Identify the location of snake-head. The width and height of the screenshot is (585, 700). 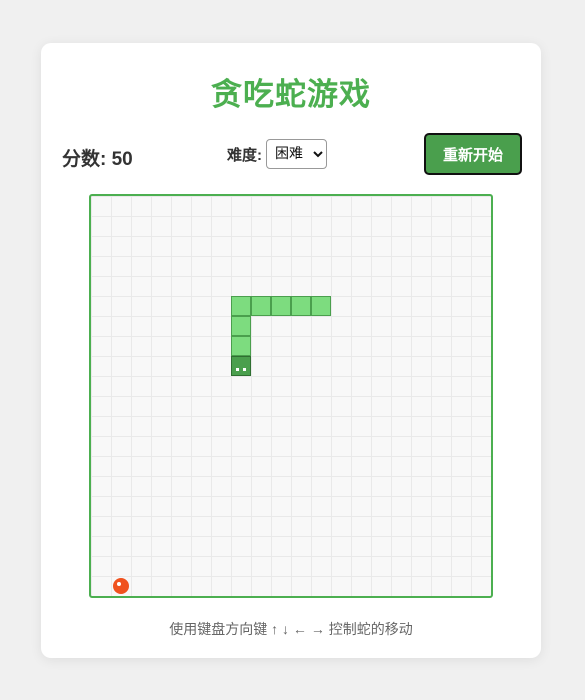
(241, 366).